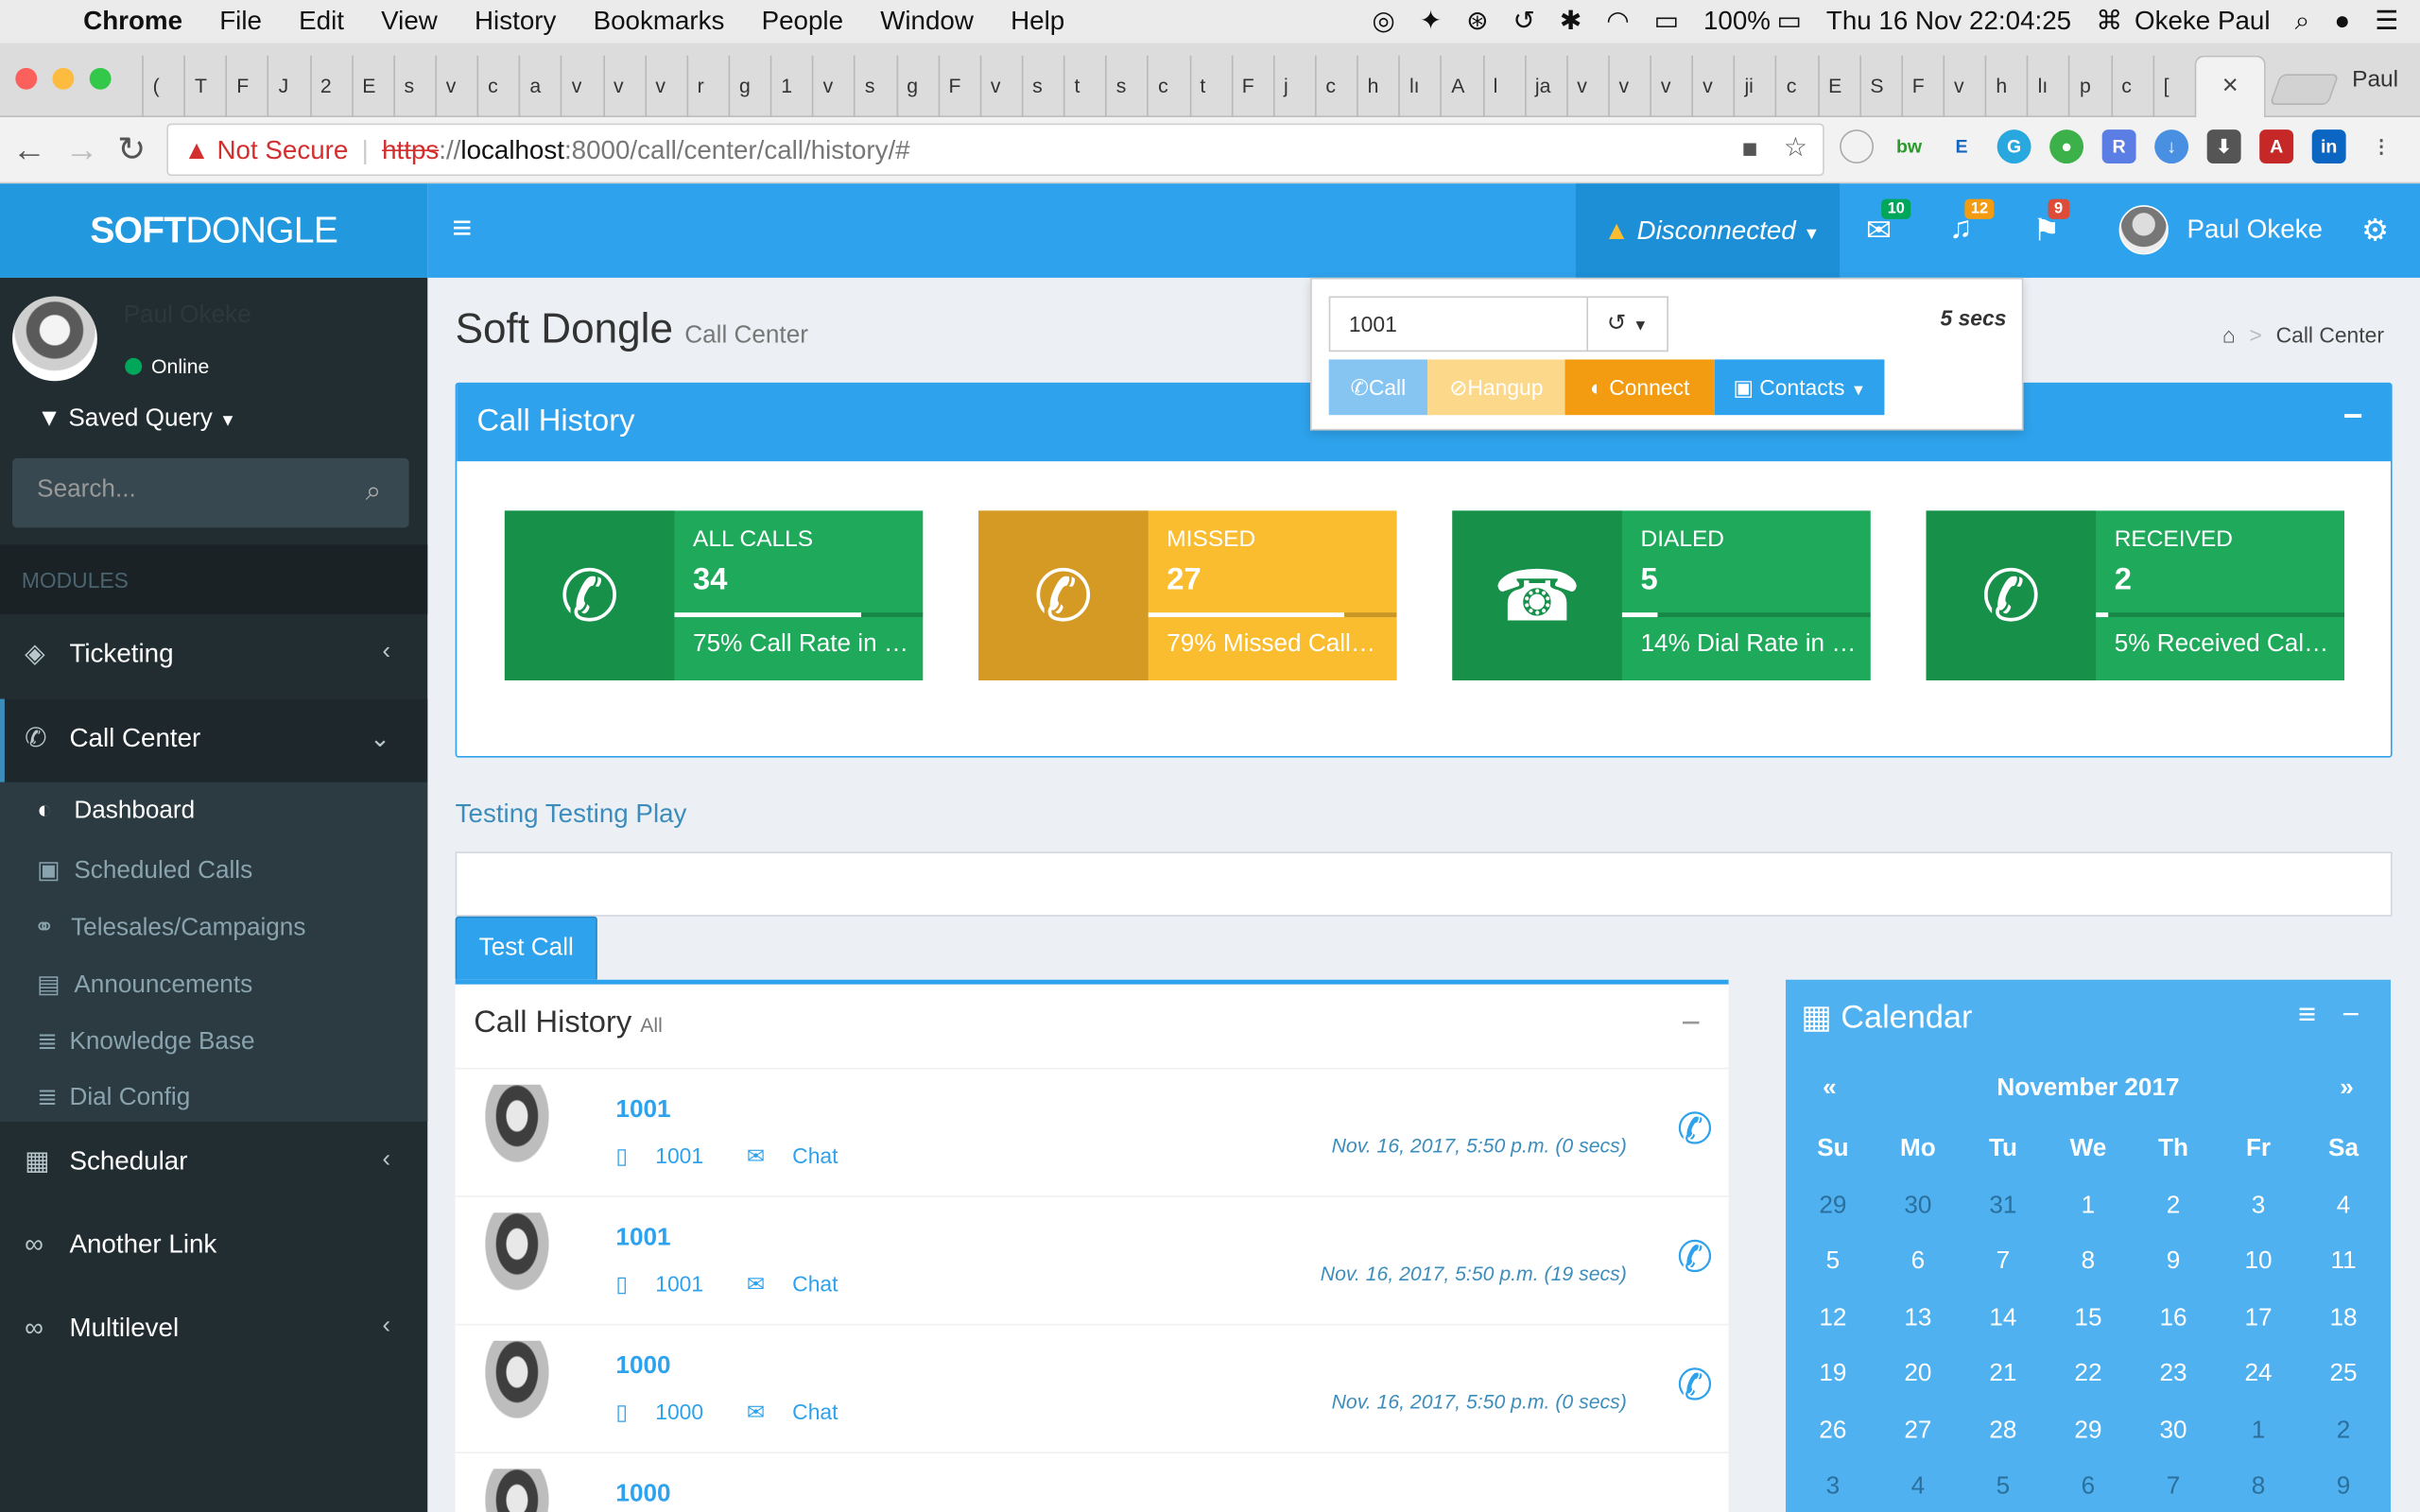 Image resolution: width=2420 pixels, height=1512 pixels. What do you see at coordinates (1639, 387) in the screenshot?
I see `connect-button: ◐ Connect` at bounding box center [1639, 387].